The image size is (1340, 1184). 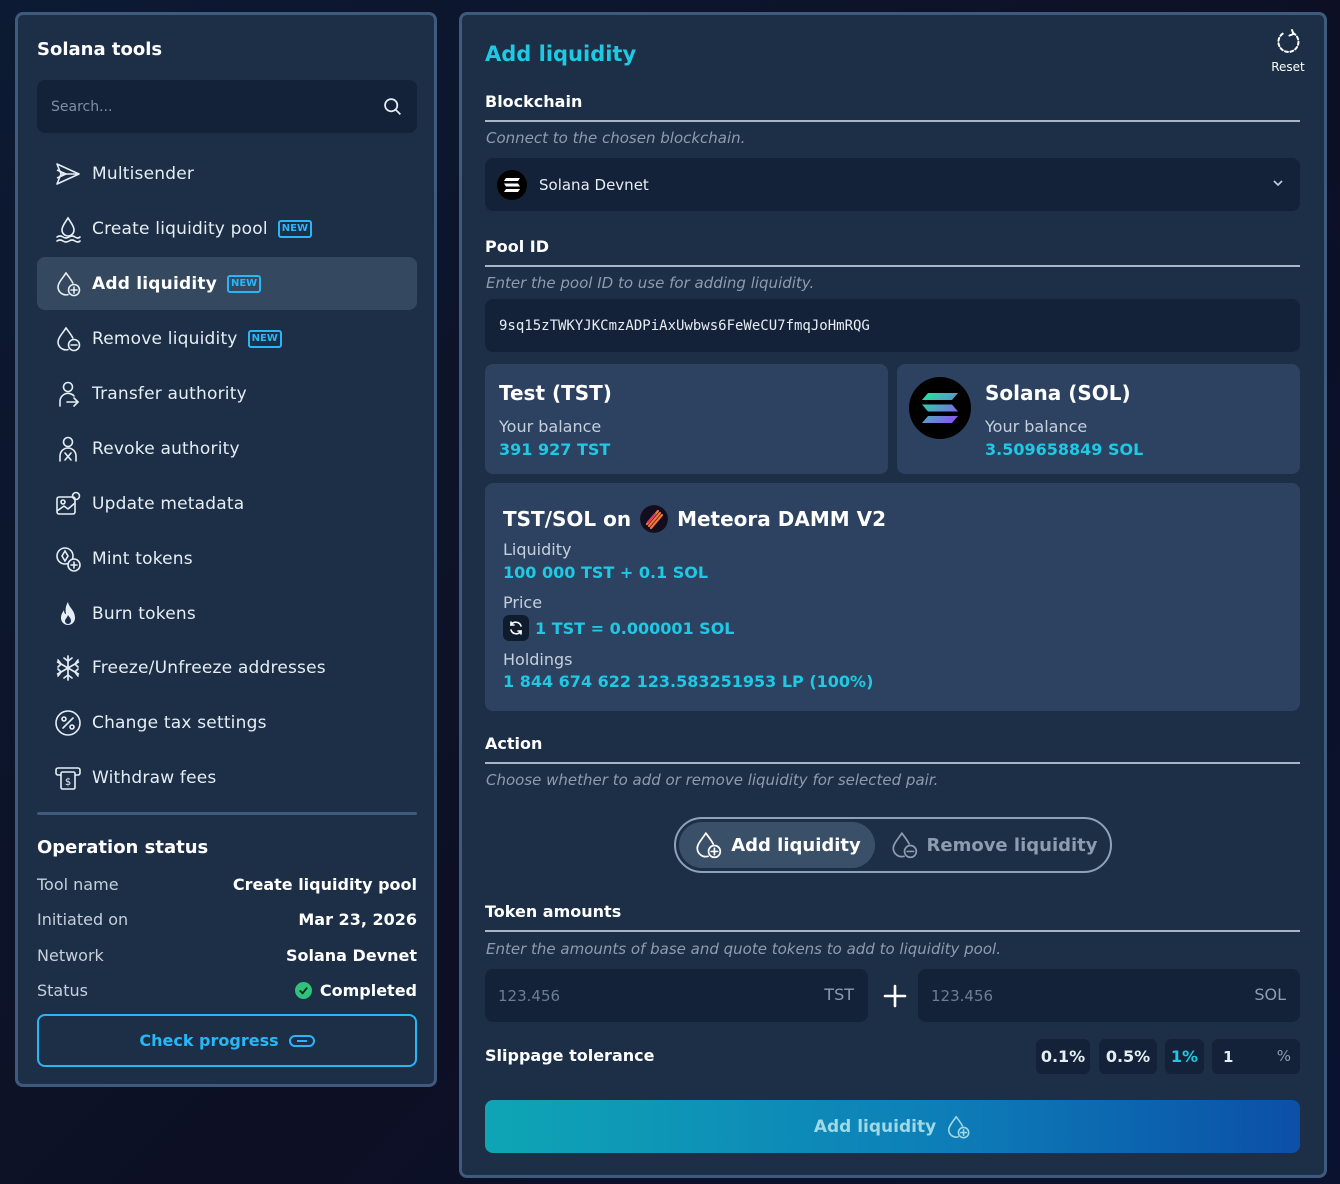 What do you see at coordinates (83, 919) in the screenshot?
I see `status-key: Initiated on` at bounding box center [83, 919].